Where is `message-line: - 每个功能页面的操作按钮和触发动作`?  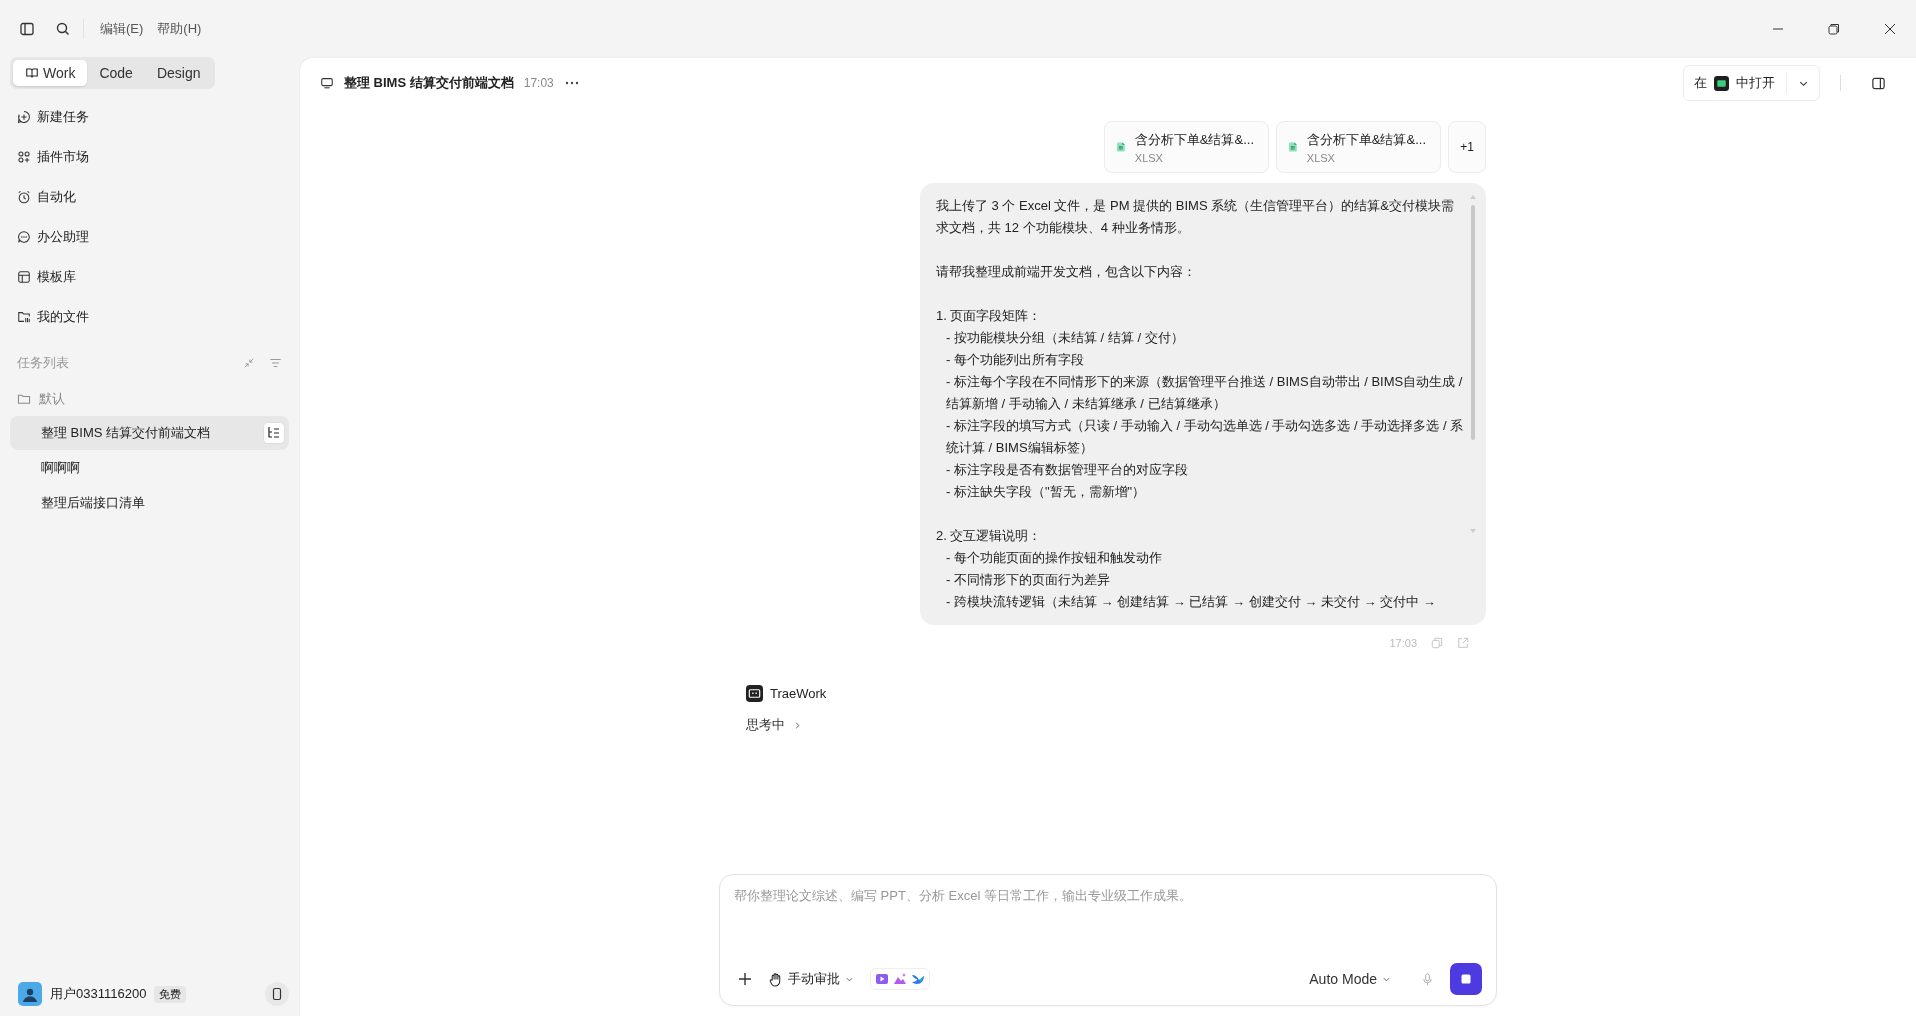
message-line: - 每个功能页面的操作按钮和触发动作 is located at coordinates (1054, 558).